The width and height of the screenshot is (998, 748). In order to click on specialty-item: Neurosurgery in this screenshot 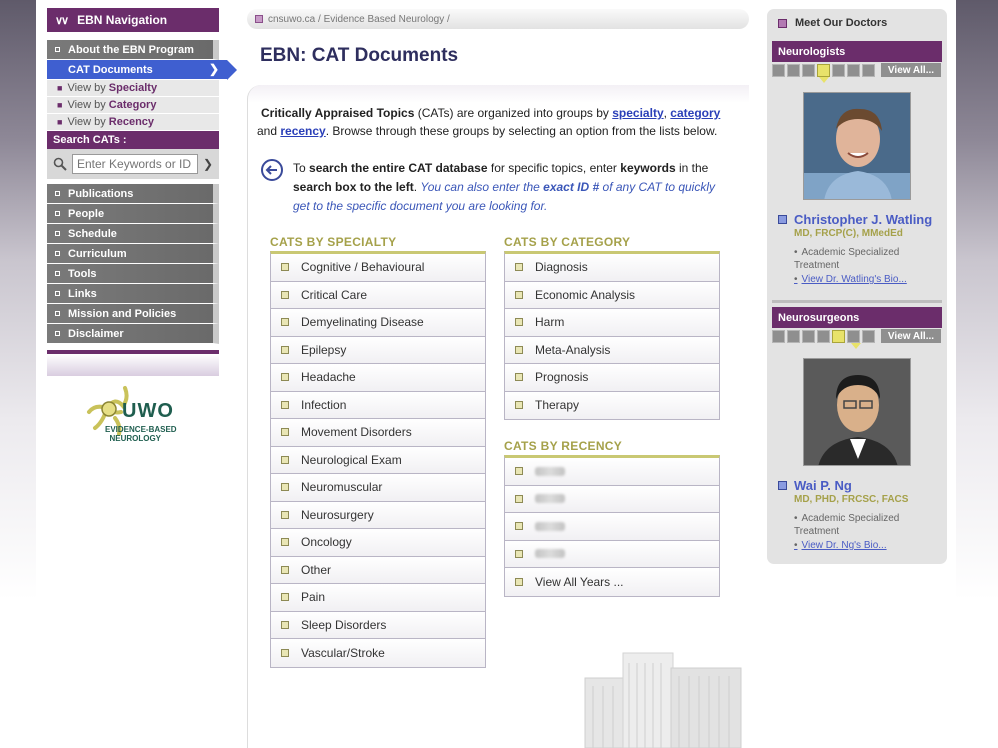, I will do `click(378, 515)`.